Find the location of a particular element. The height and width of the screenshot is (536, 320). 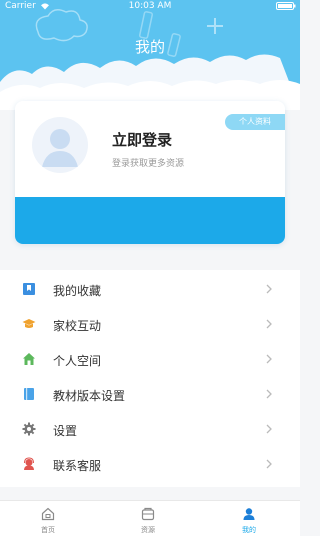

card-bottom-strip is located at coordinates (150, 220).